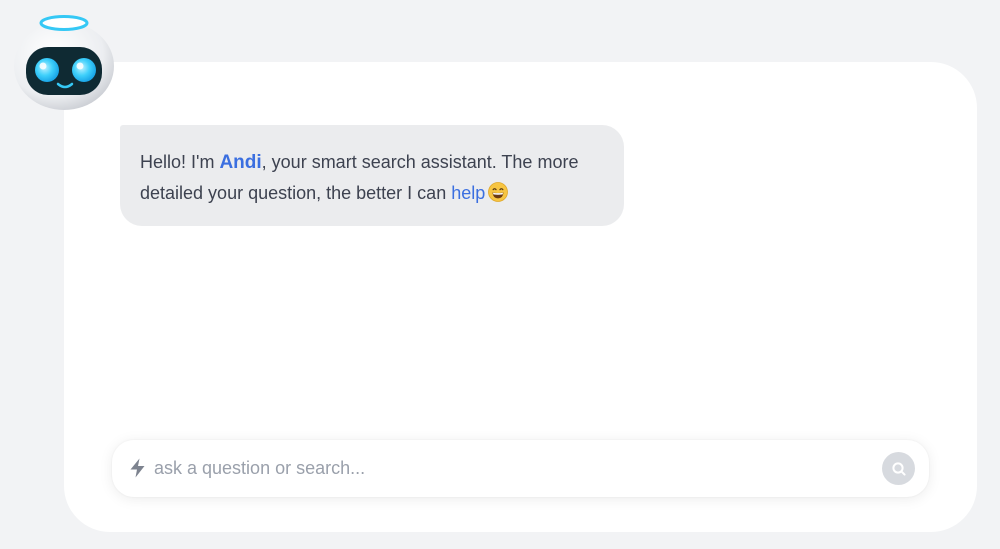 This screenshot has width=1000, height=549. I want to click on search-icon, so click(898, 468).